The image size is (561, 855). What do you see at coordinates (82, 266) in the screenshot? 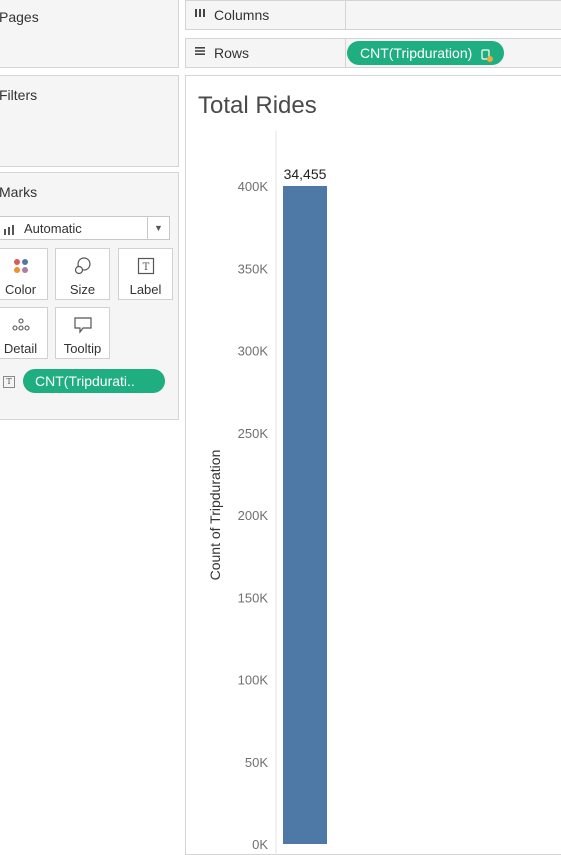
I see `size-icon` at bounding box center [82, 266].